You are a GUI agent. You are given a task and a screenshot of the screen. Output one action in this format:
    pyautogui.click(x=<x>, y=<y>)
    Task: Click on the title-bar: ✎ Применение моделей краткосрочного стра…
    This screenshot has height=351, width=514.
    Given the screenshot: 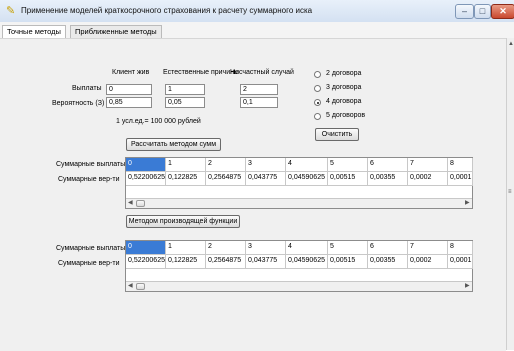 What is the action you would take?
    pyautogui.click(x=257, y=11)
    